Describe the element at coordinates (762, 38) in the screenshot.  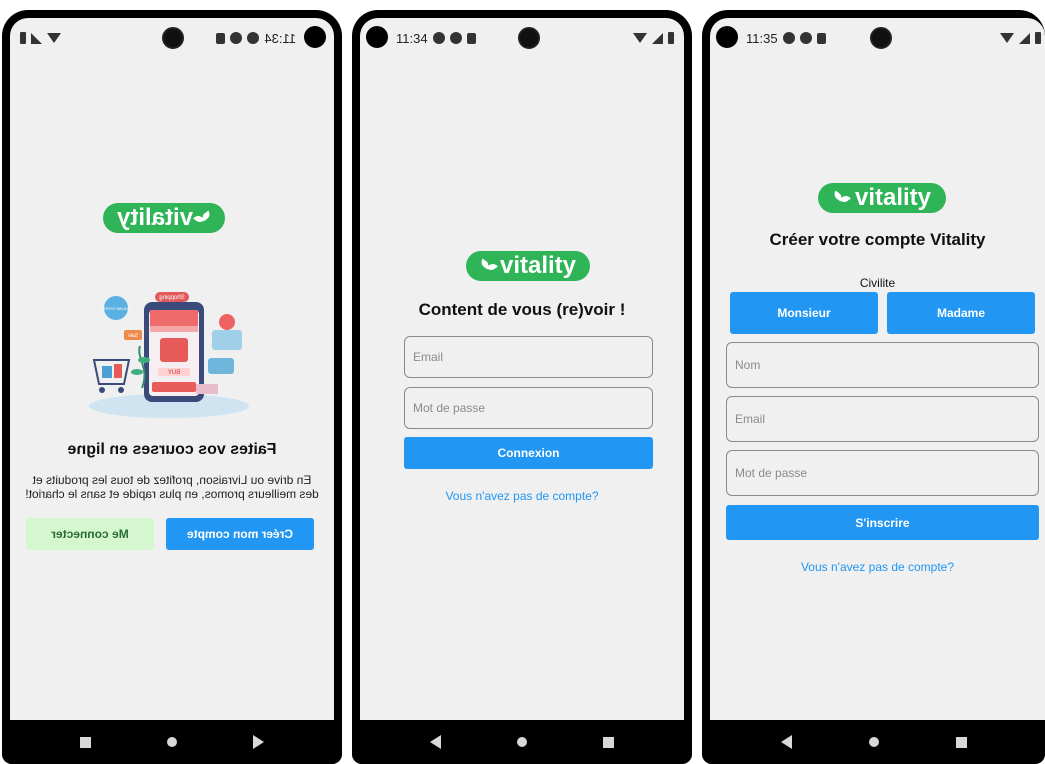
I see `status-time: 11:35` at that location.